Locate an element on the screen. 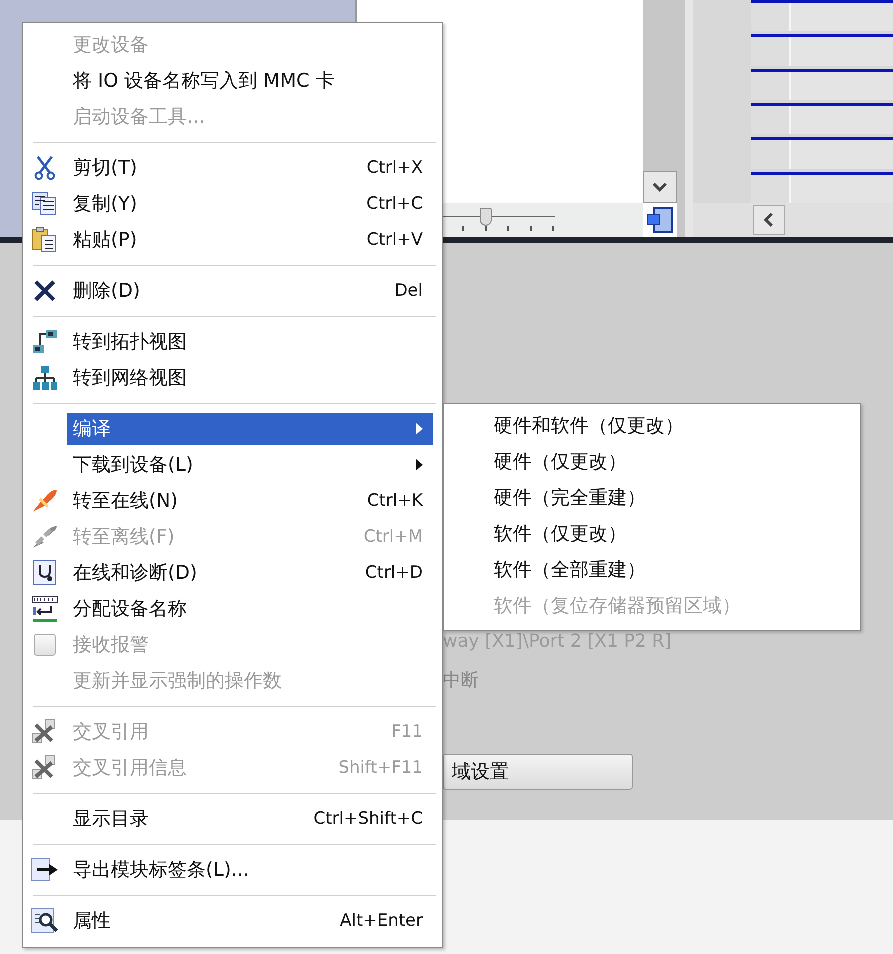  menu-item: 硬件（仅更改） is located at coordinates (652, 462).